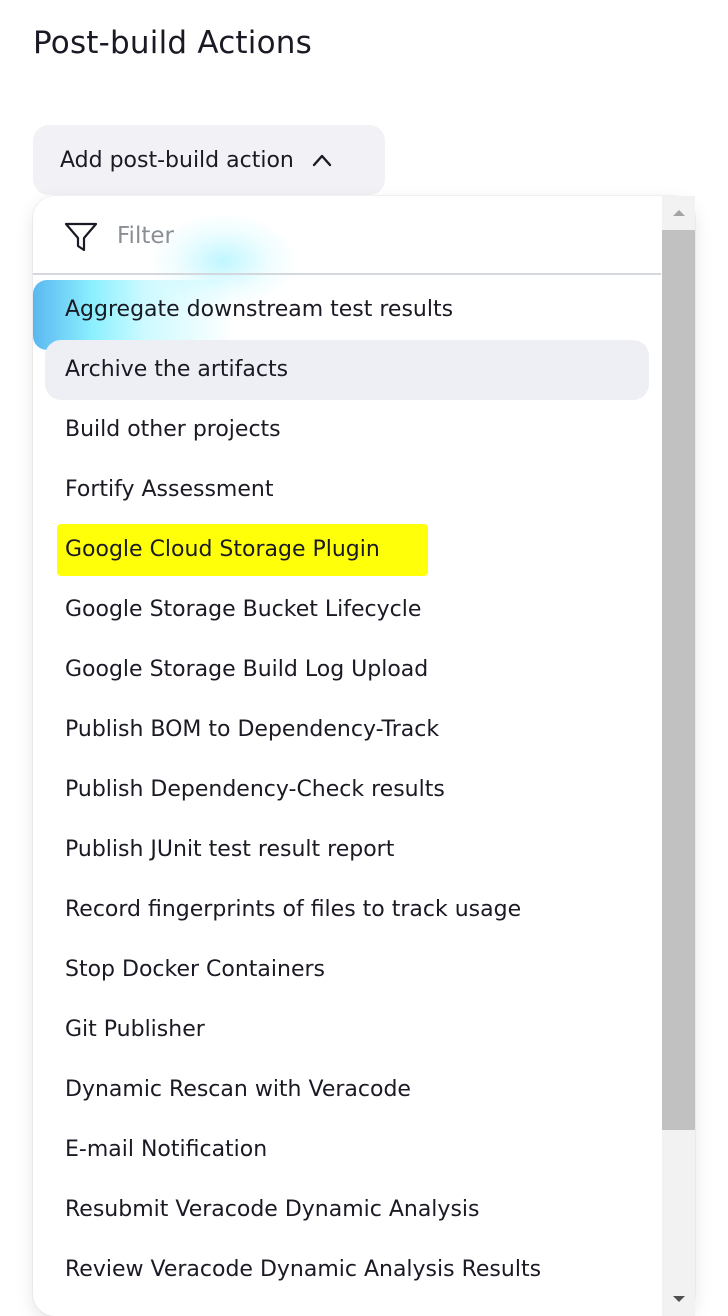 The width and height of the screenshot is (728, 1316). I want to click on action-menu-item-label: Publish Dependency-Check results, so click(255, 789).